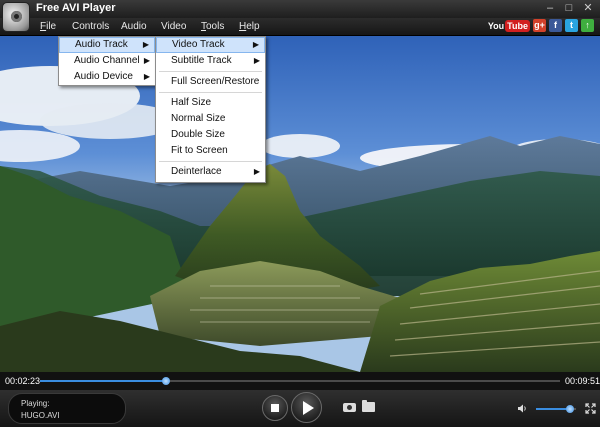  I want to click on app-logo-icon, so click(16, 17).